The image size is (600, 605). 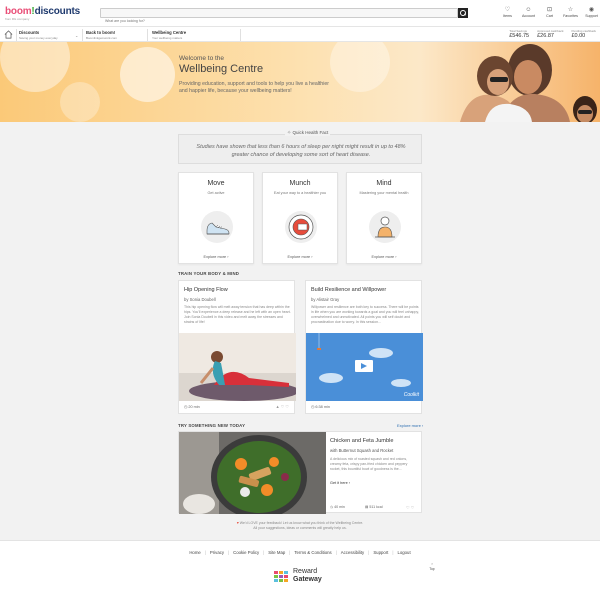 I want to click on subnav-discounts: Discounts Saving your money everyday, so click(x=38, y=35).